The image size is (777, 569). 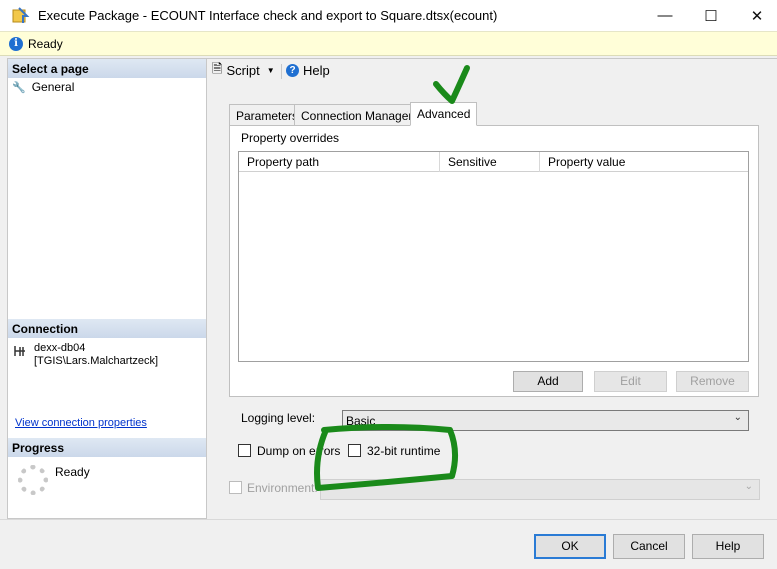 What do you see at coordinates (21, 15) in the screenshot?
I see `package-icon` at bounding box center [21, 15].